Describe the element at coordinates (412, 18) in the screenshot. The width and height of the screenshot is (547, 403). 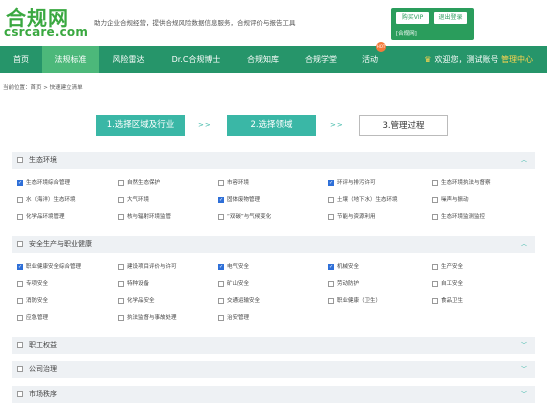
I see `buy-vip-button: 购买VIP` at that location.